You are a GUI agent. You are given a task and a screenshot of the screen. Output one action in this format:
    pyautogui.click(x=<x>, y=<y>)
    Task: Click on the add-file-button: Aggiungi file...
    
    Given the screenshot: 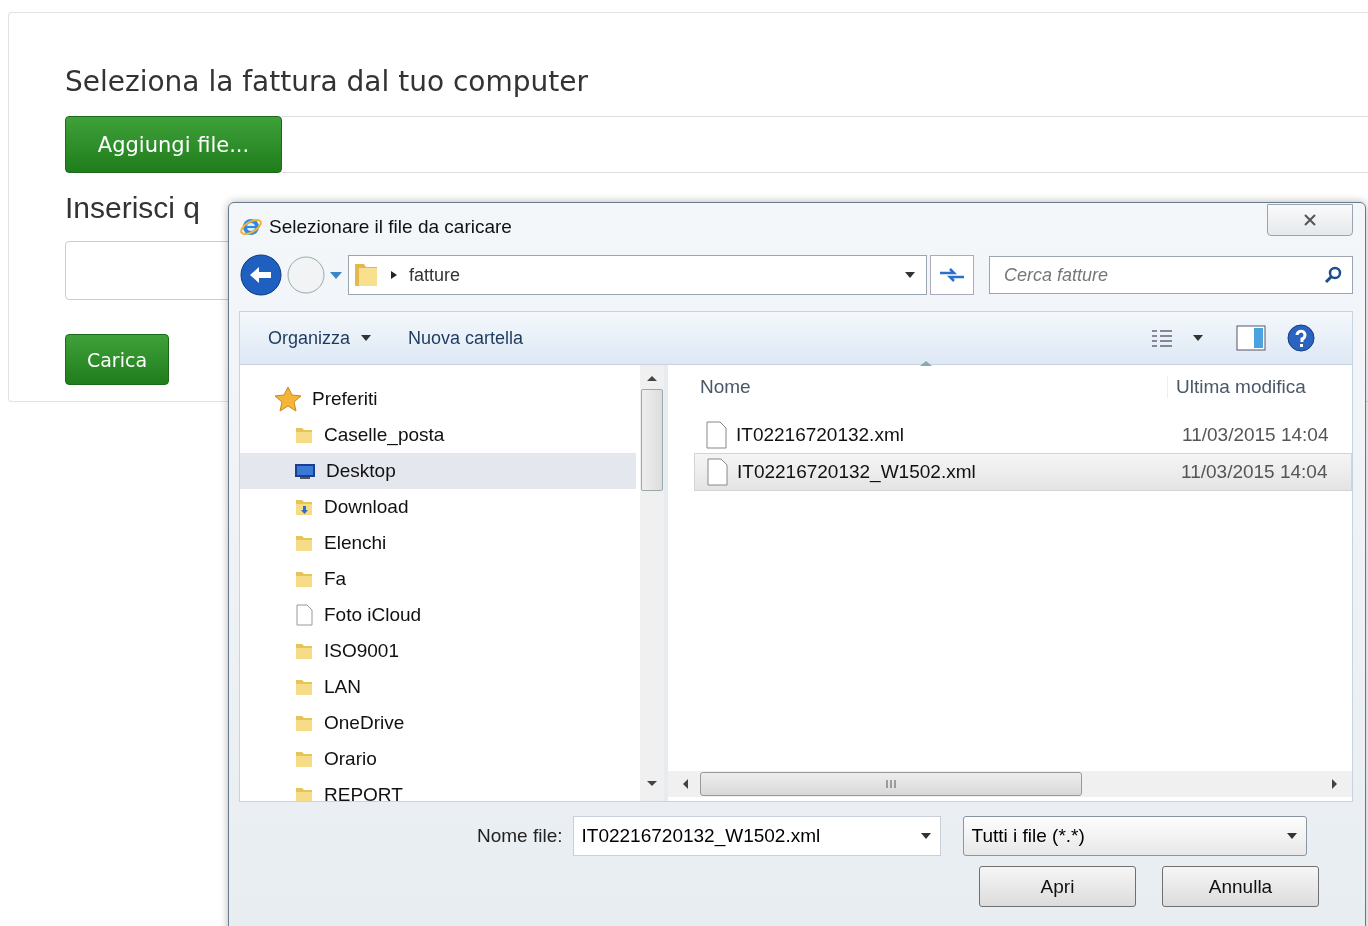 What is the action you would take?
    pyautogui.click(x=173, y=144)
    